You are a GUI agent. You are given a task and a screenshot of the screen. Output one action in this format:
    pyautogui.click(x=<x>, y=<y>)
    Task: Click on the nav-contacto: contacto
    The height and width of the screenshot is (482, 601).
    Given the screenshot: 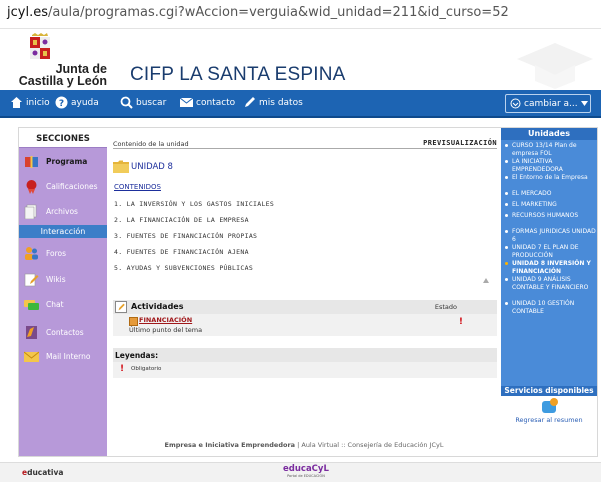 What is the action you would take?
    pyautogui.click(x=207, y=102)
    